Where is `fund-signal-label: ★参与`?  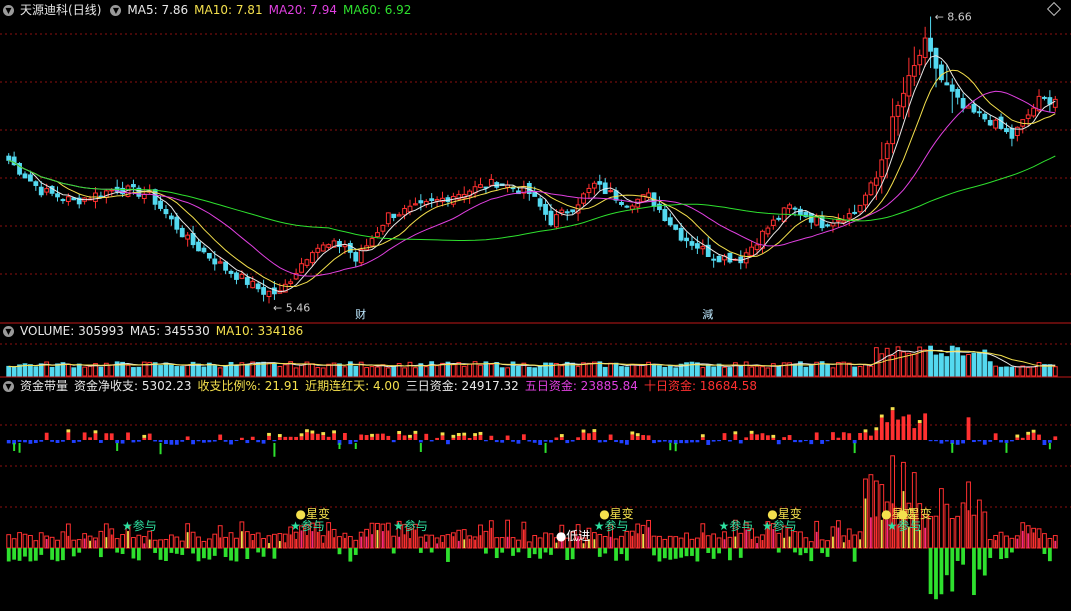 fund-signal-label: ★参与 is located at coordinates (410, 525).